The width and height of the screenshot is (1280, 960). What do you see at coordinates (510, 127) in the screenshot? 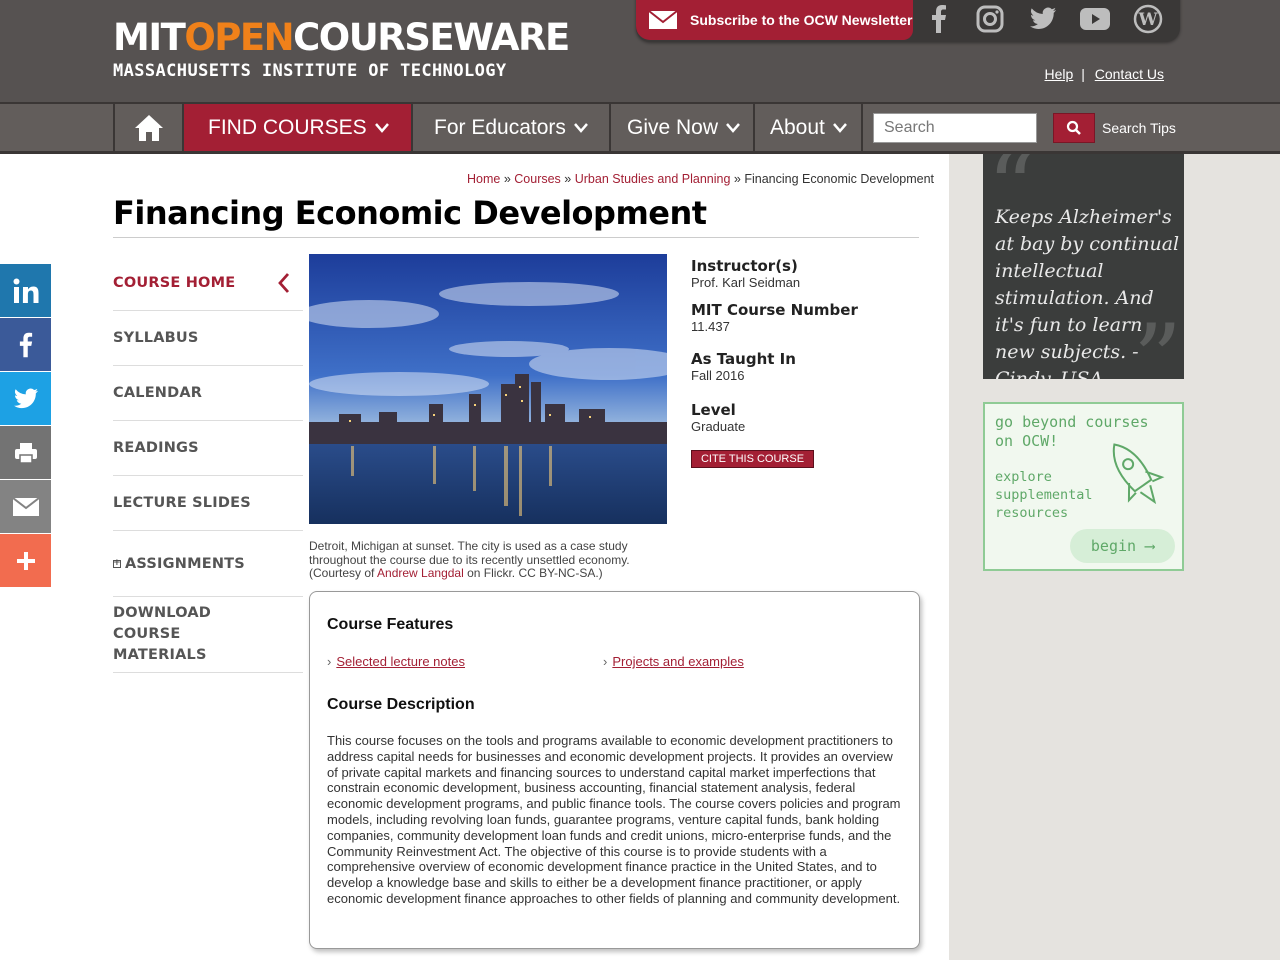
I see `nav-for-educators: For Educators` at bounding box center [510, 127].